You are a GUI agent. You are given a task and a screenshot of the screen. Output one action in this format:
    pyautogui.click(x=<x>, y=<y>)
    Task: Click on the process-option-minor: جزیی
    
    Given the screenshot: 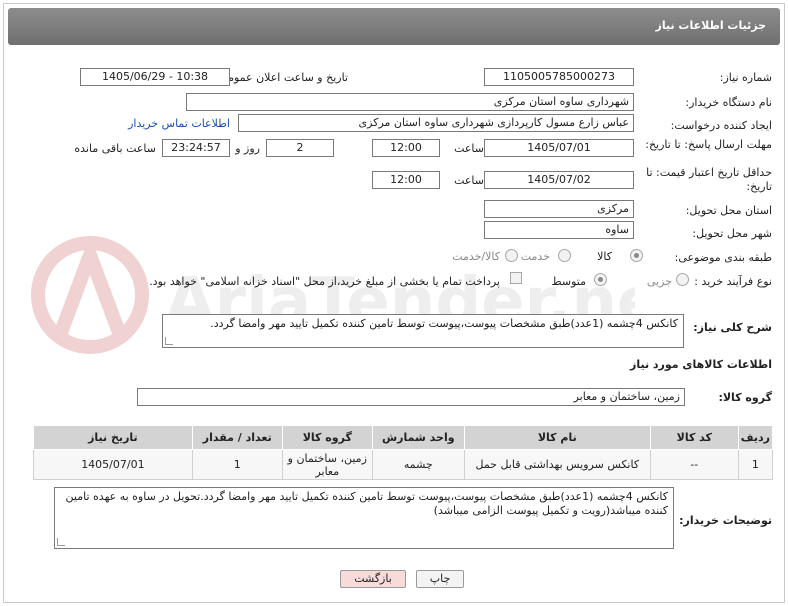 What is the action you would take?
    pyautogui.click(x=659, y=281)
    